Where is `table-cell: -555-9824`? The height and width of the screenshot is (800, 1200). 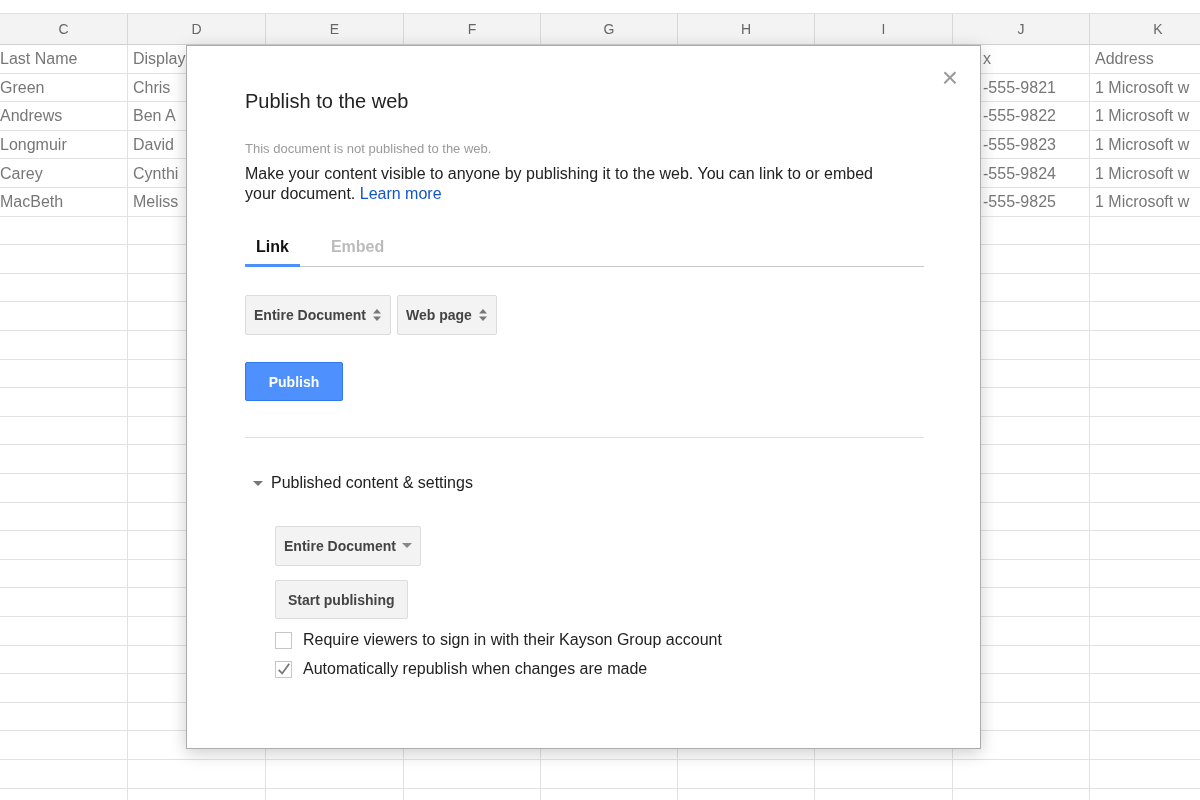
table-cell: -555-9824 is located at coordinates (1019, 173).